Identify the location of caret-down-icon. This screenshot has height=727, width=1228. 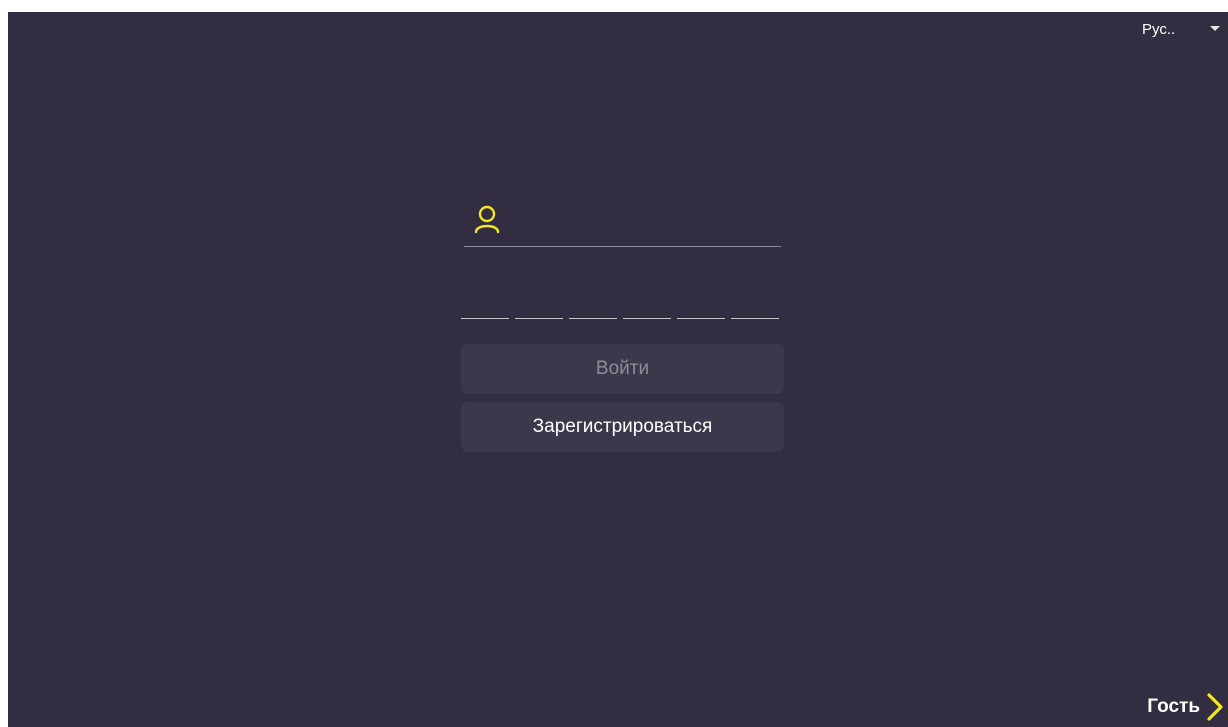
(1215, 28).